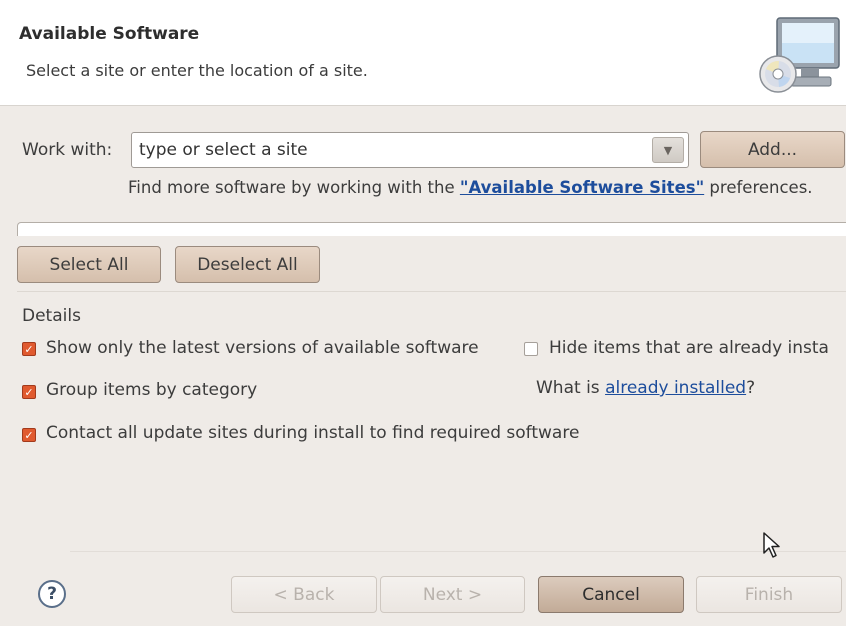 The width and height of the screenshot is (846, 626). What do you see at coordinates (410, 150) in the screenshot?
I see `site-combo: type or select a site ▼` at bounding box center [410, 150].